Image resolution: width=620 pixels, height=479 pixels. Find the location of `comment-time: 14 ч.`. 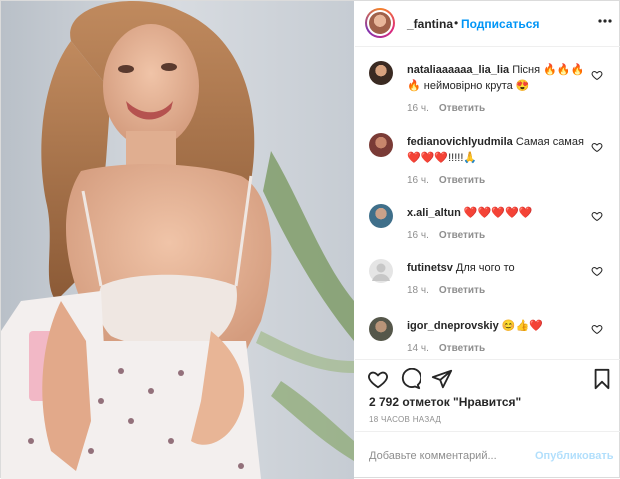

comment-time: 14 ч. is located at coordinates (418, 348).